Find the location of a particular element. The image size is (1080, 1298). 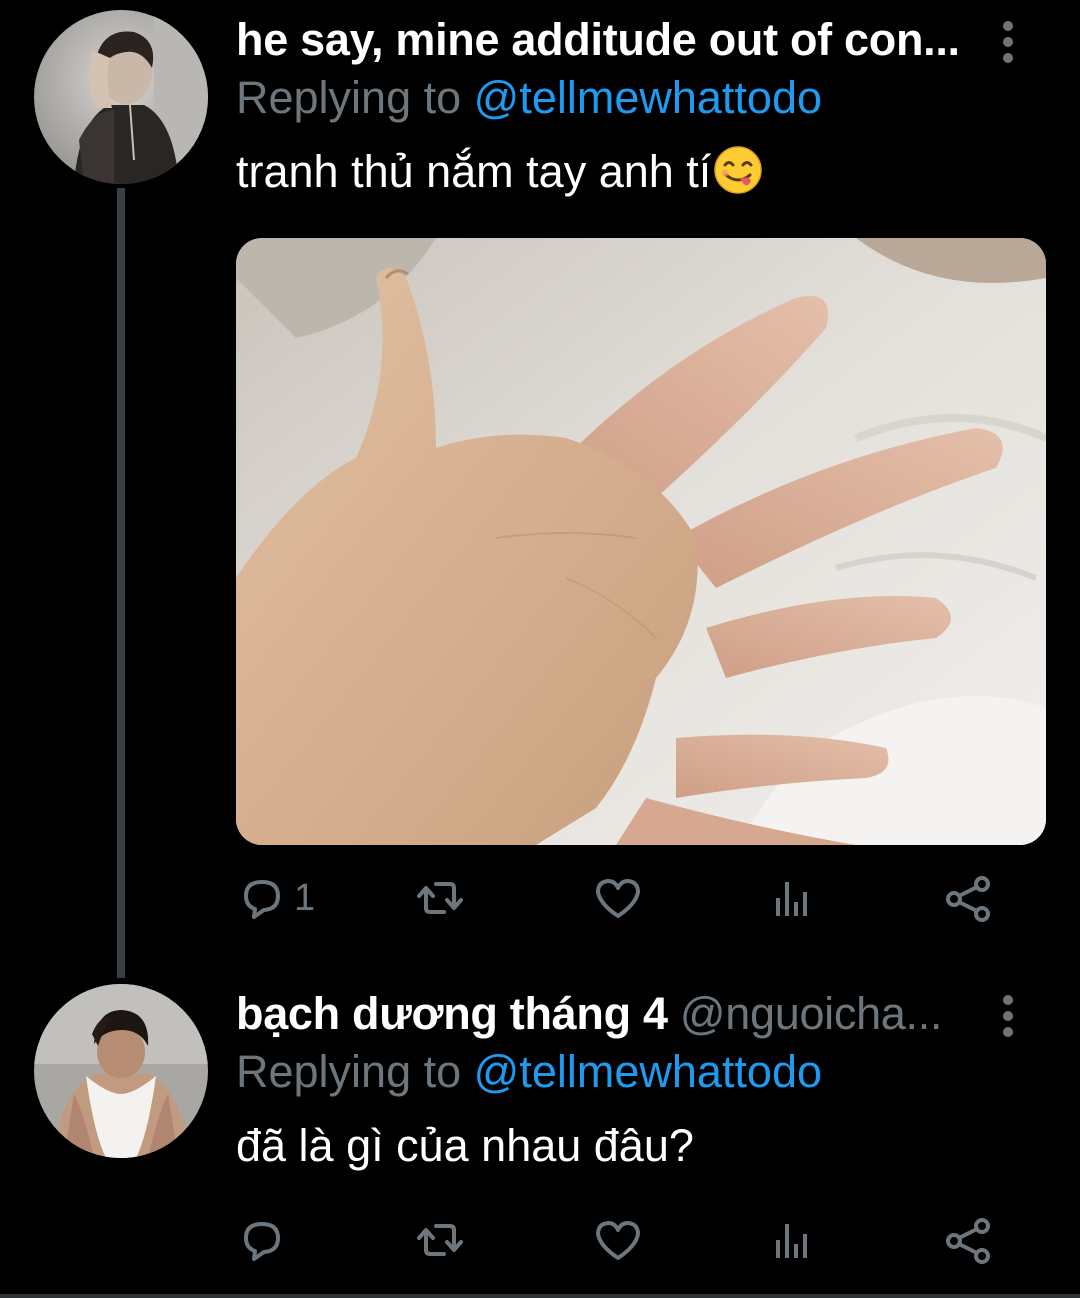

tweet-text-content: đã là gì của nhau đâu? is located at coordinates (465, 1145).